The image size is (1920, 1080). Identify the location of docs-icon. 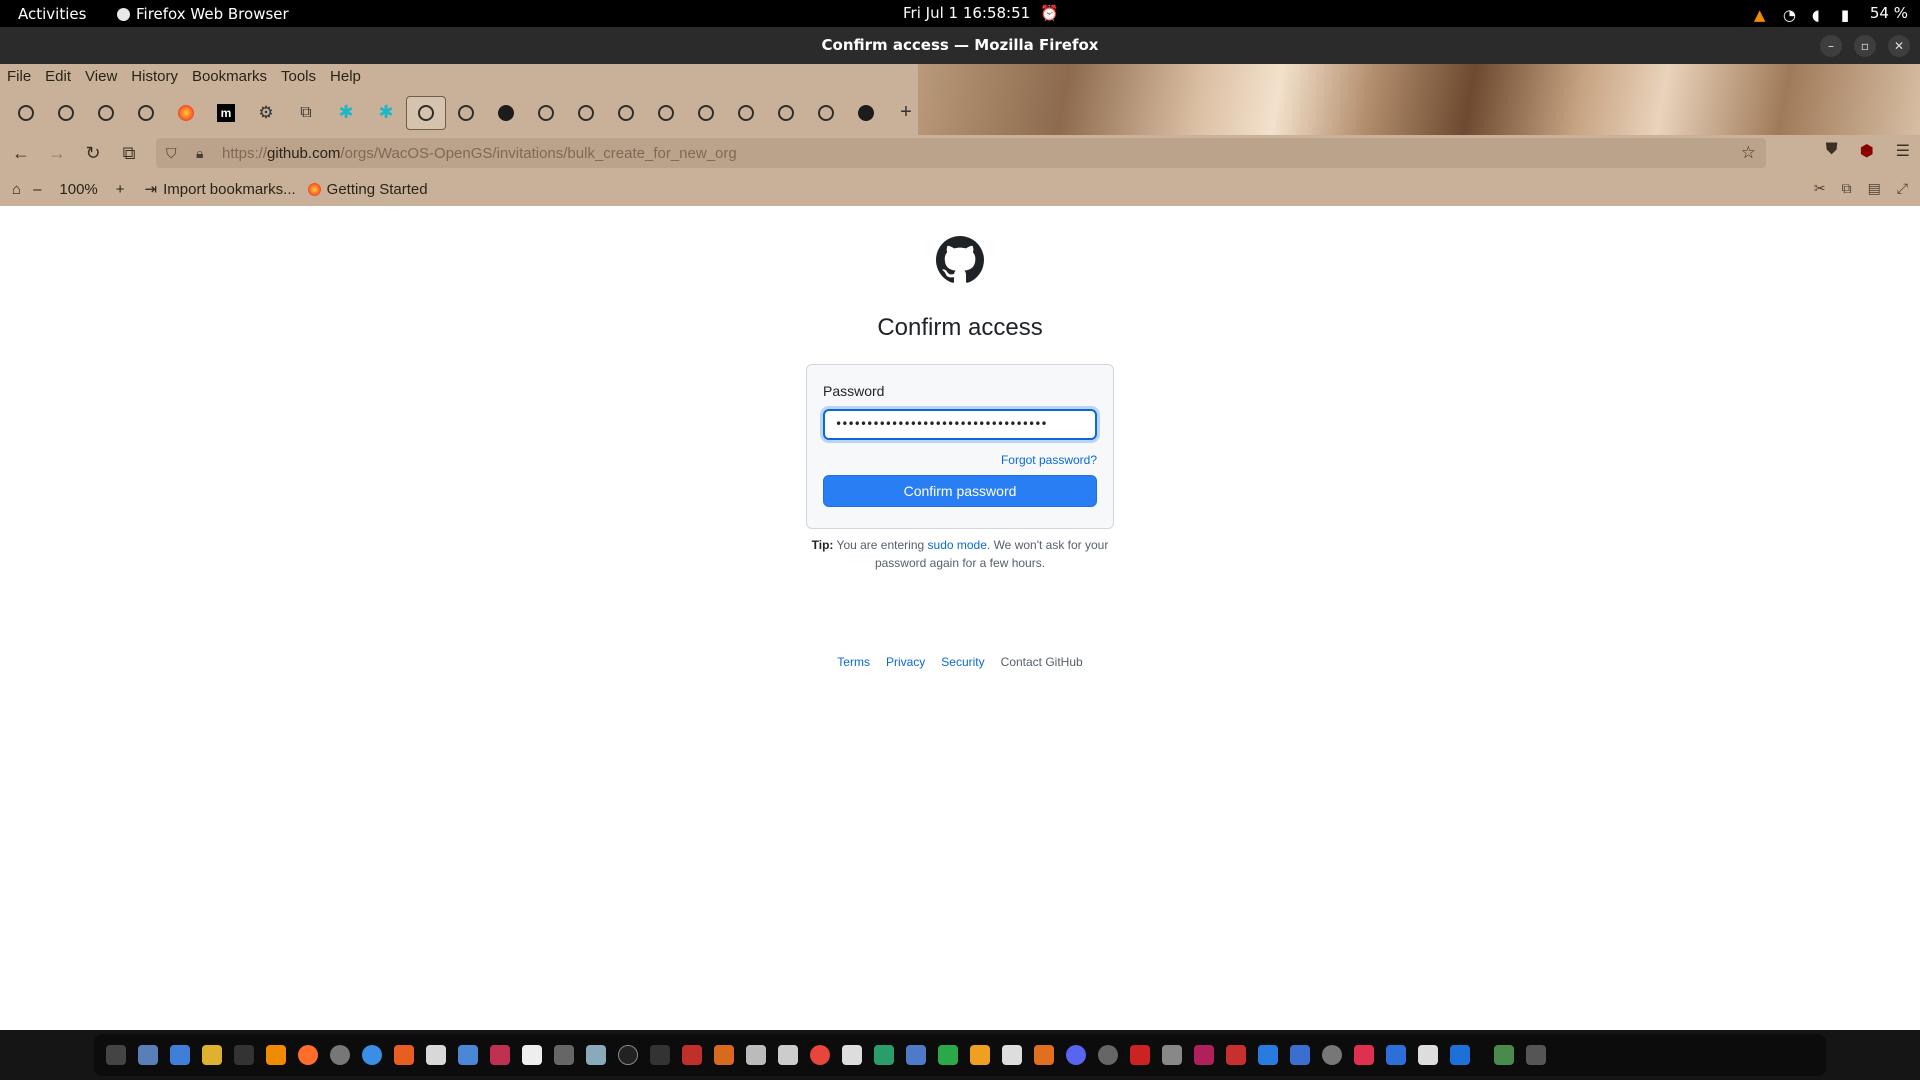
(180, 1055).